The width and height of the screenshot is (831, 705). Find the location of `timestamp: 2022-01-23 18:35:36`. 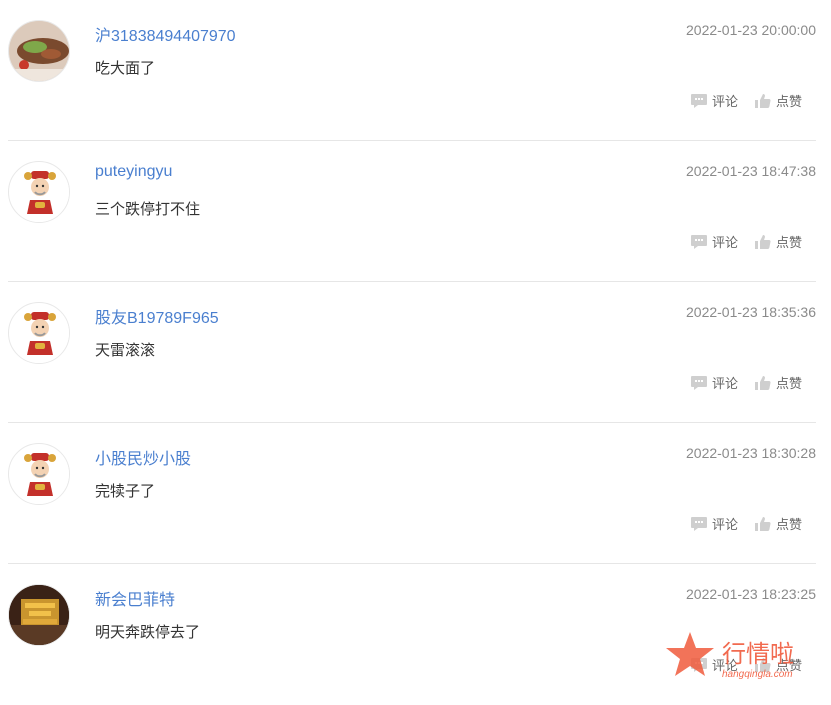

timestamp: 2022-01-23 18:35:36 is located at coordinates (751, 312).